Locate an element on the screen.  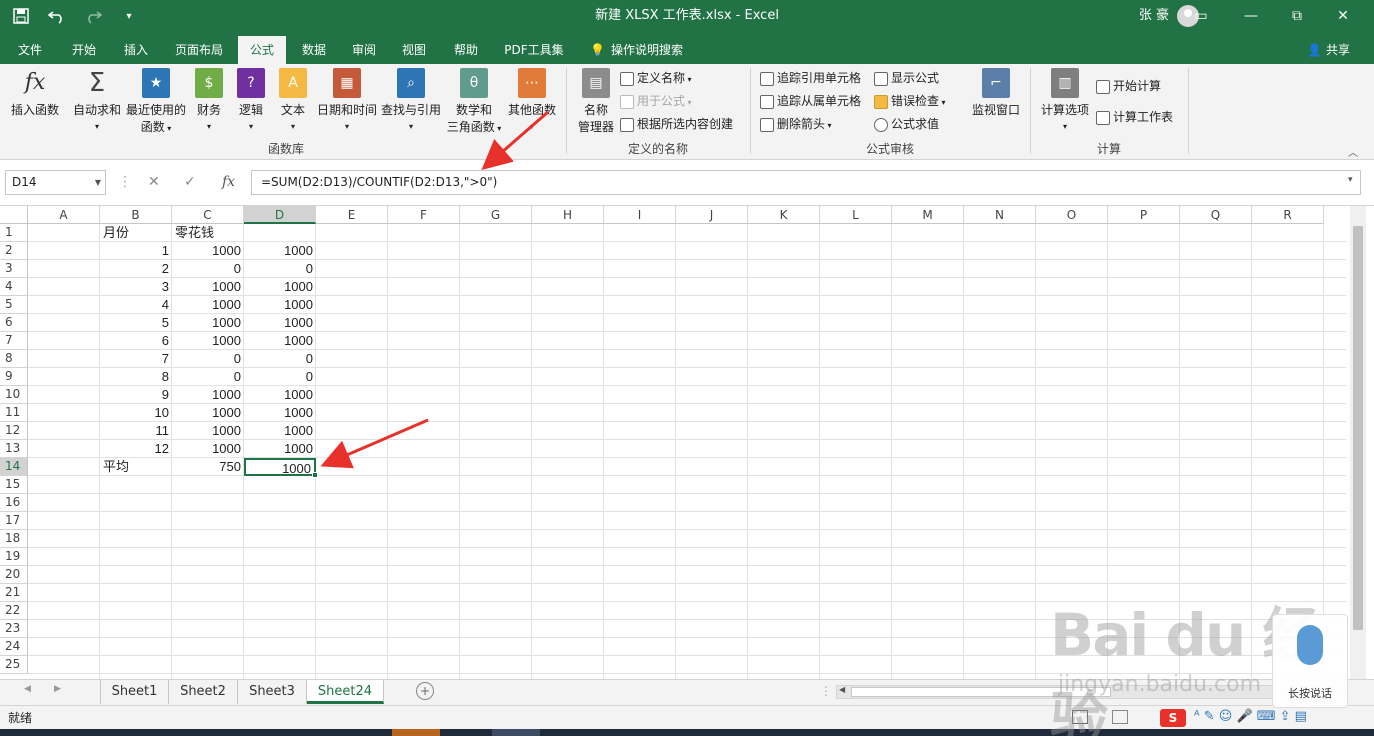
undo-icon is located at coordinates (57, 16).